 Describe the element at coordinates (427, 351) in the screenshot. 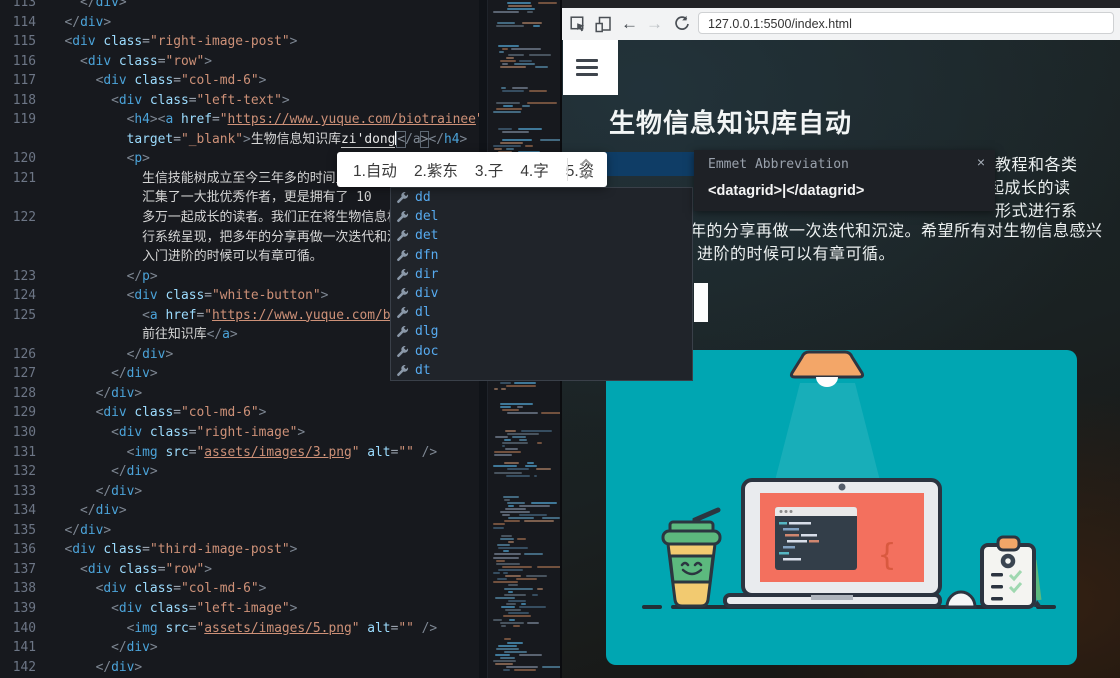

I see `autocomplete-item-label: doc` at that location.